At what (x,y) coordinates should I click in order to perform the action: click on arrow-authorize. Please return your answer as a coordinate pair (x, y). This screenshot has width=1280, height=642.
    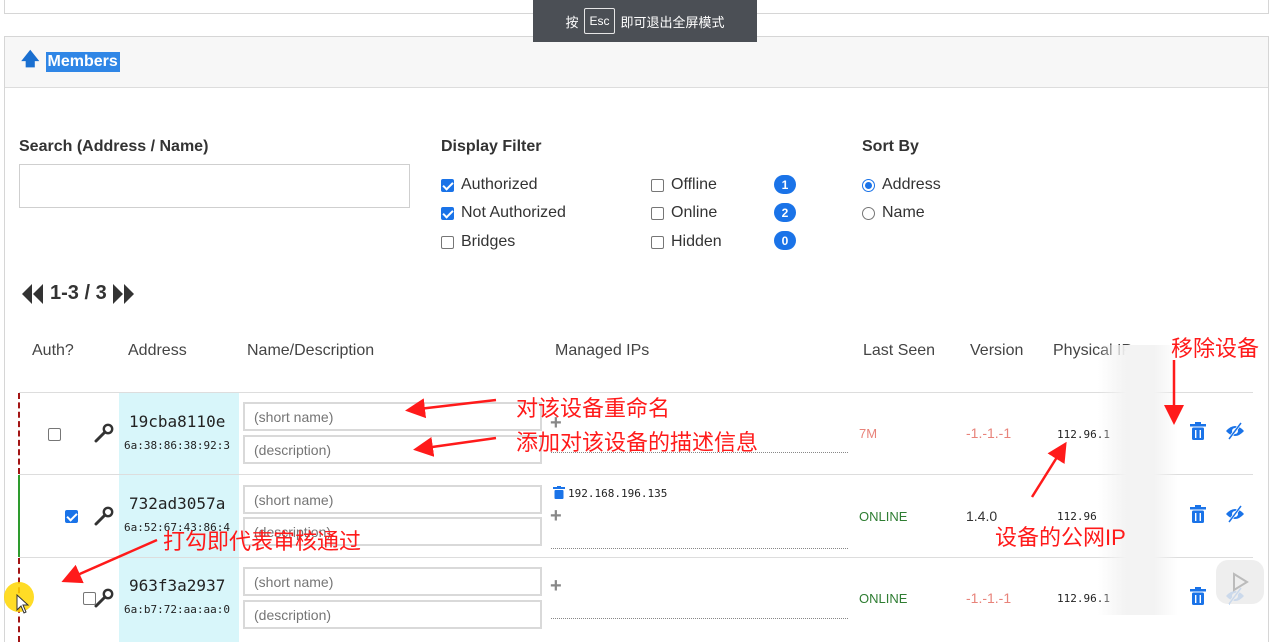
    Looking at the image, I should click on (109, 561).